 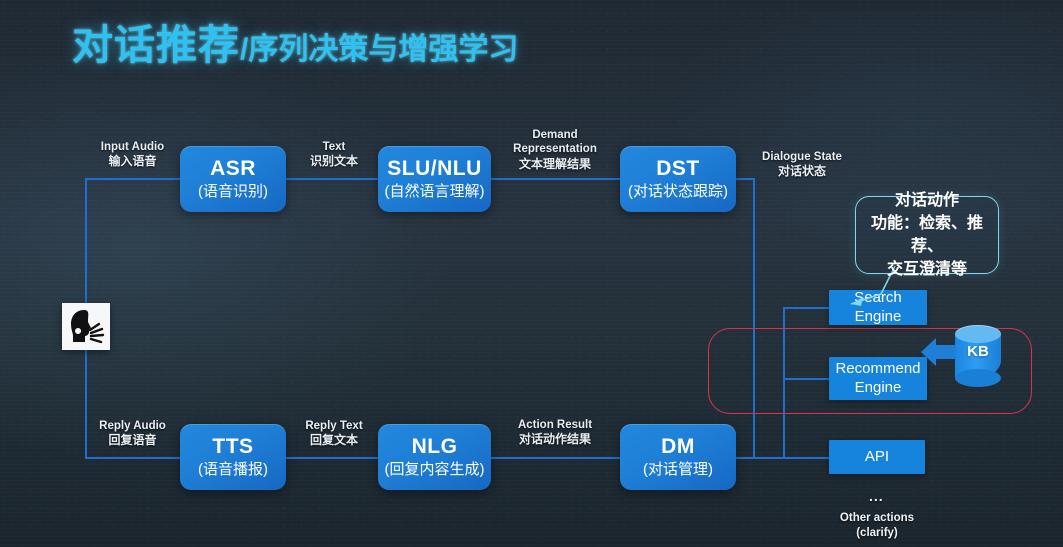 I want to click on line-nlg-to-dm, so click(x=554, y=458).